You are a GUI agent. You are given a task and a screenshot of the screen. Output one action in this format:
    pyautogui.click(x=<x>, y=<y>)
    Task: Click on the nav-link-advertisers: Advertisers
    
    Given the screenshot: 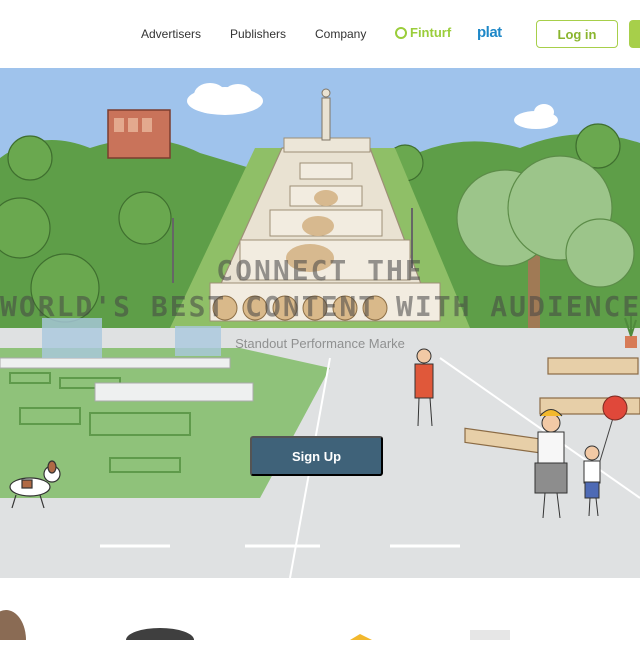 What is the action you would take?
    pyautogui.click(x=171, y=34)
    